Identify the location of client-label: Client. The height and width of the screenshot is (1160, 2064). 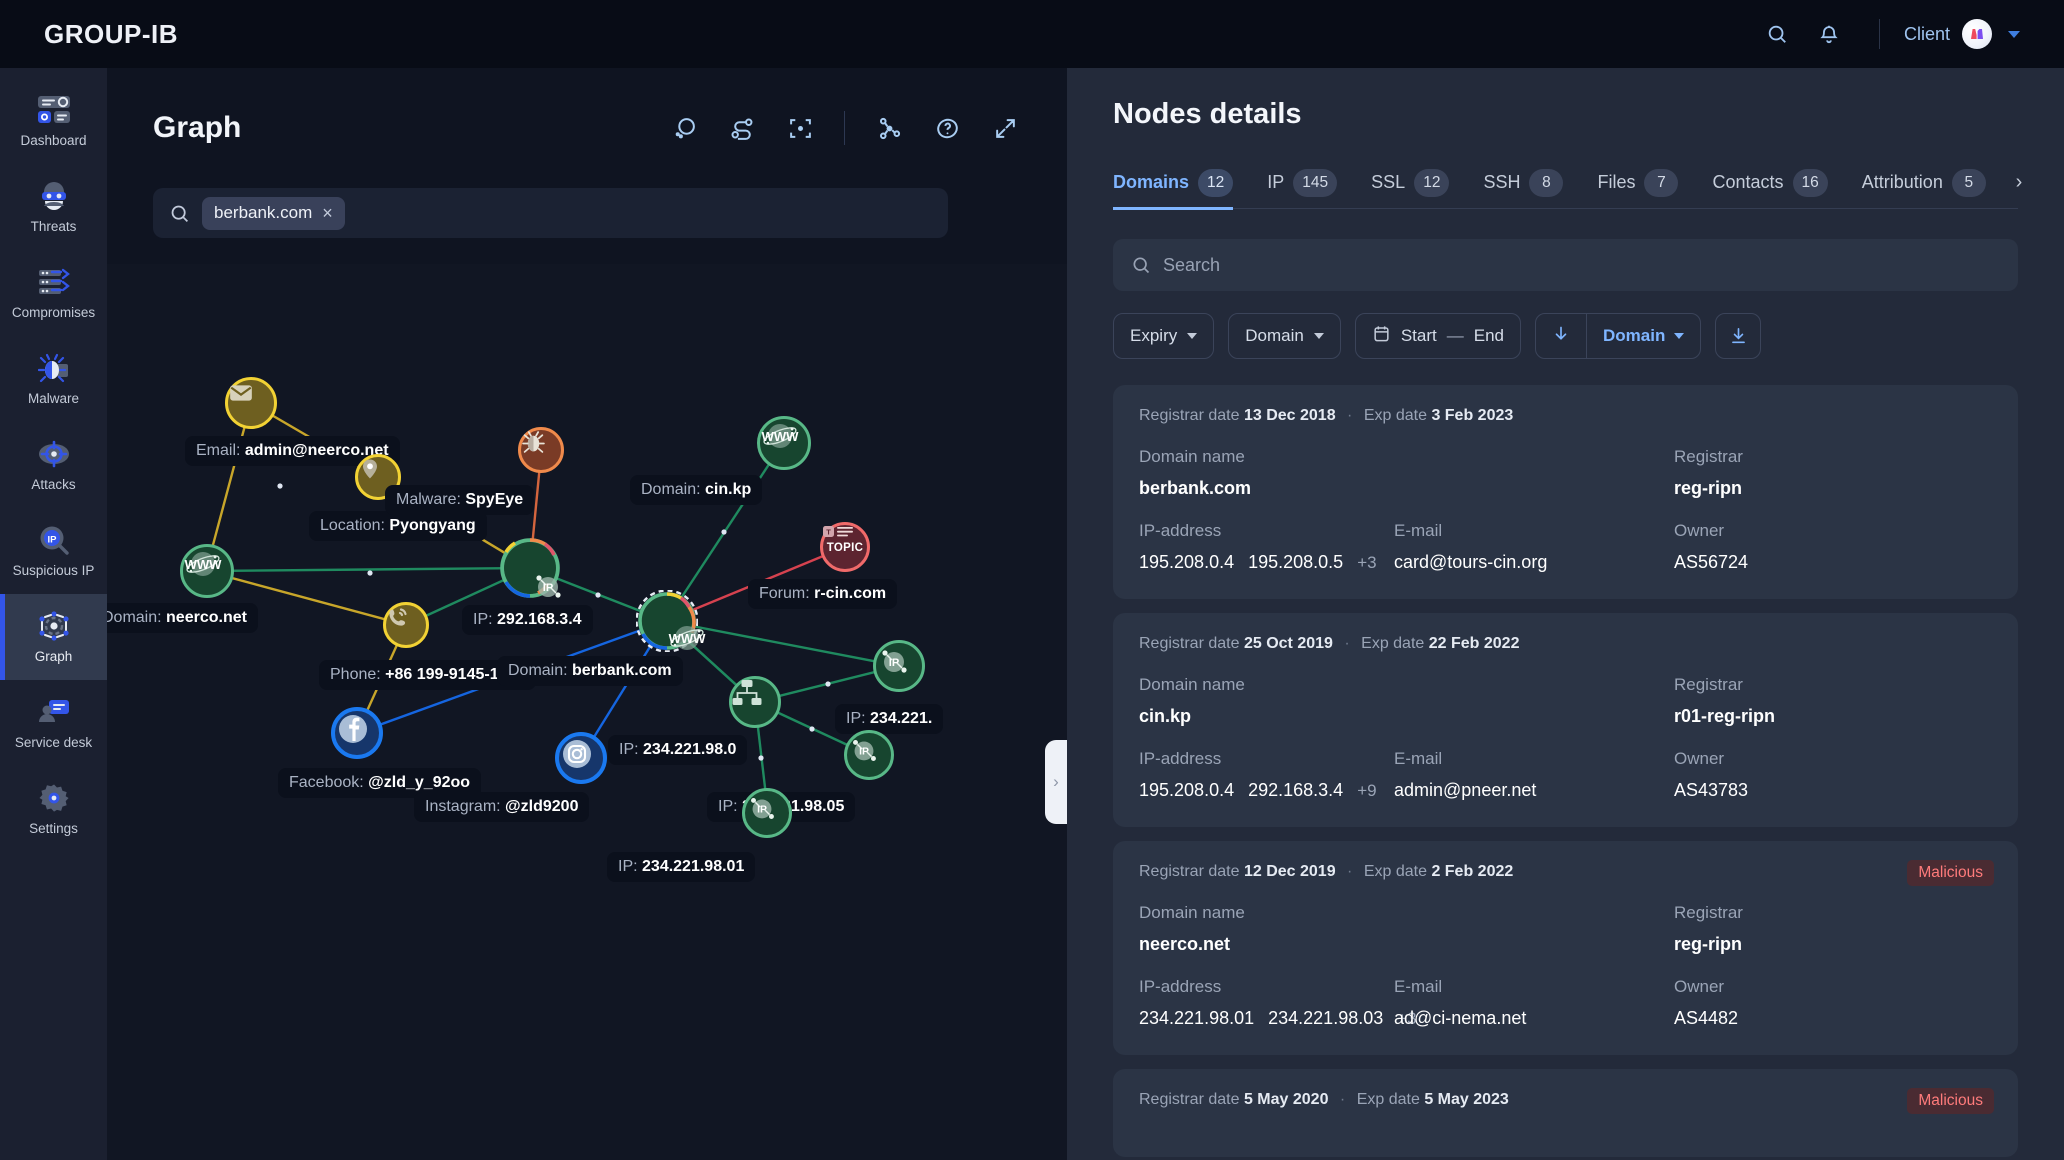
(1926, 33).